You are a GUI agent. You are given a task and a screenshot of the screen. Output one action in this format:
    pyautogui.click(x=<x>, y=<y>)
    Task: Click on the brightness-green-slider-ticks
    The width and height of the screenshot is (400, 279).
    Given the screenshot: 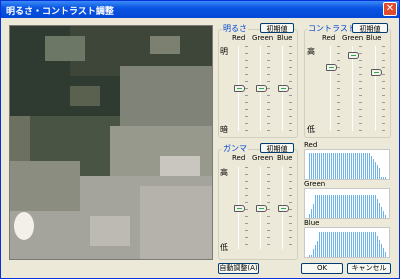 What is the action you would take?
    pyautogui.click(x=268, y=88)
    